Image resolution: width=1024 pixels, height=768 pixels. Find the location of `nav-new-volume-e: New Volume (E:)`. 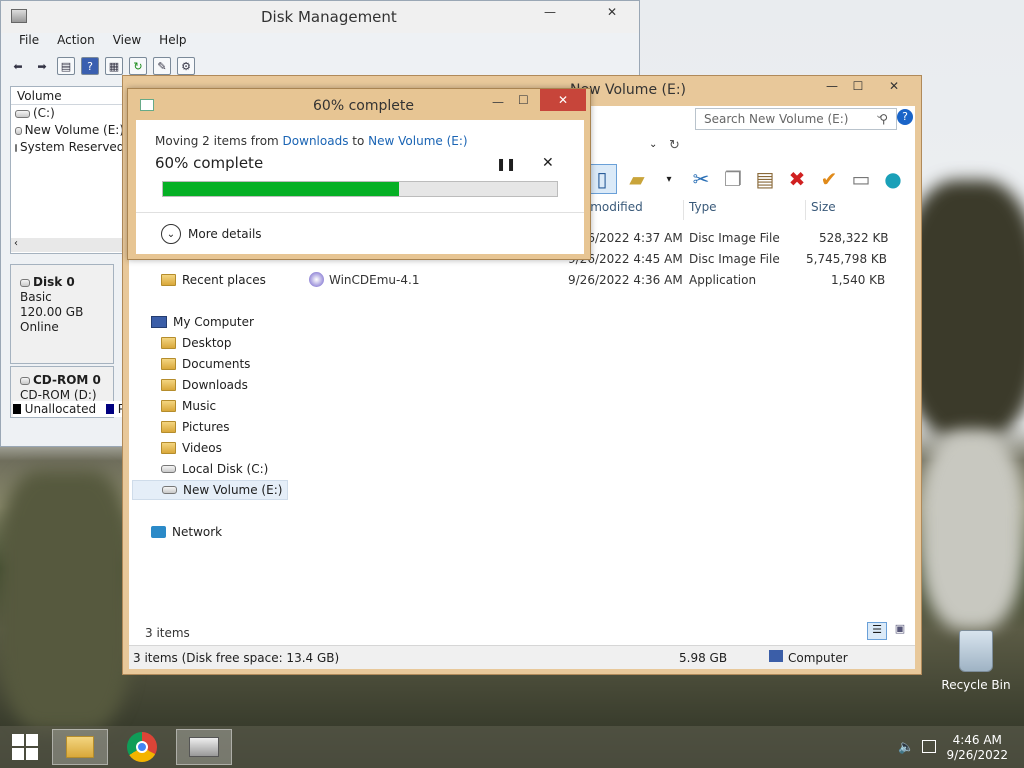

nav-new-volume-e: New Volume (E:) is located at coordinates (210, 490).